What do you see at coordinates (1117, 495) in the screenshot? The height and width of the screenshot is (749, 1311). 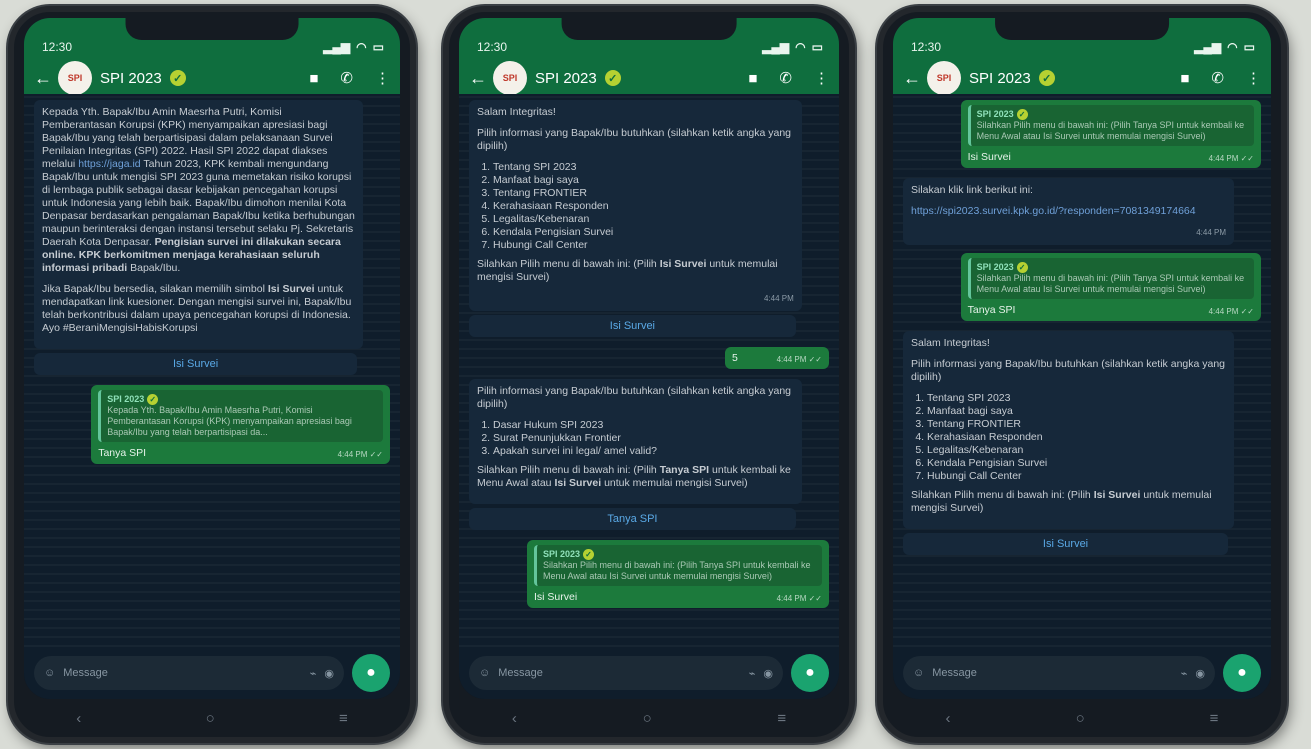 I see `message-bold-text: Isi Survei` at bounding box center [1117, 495].